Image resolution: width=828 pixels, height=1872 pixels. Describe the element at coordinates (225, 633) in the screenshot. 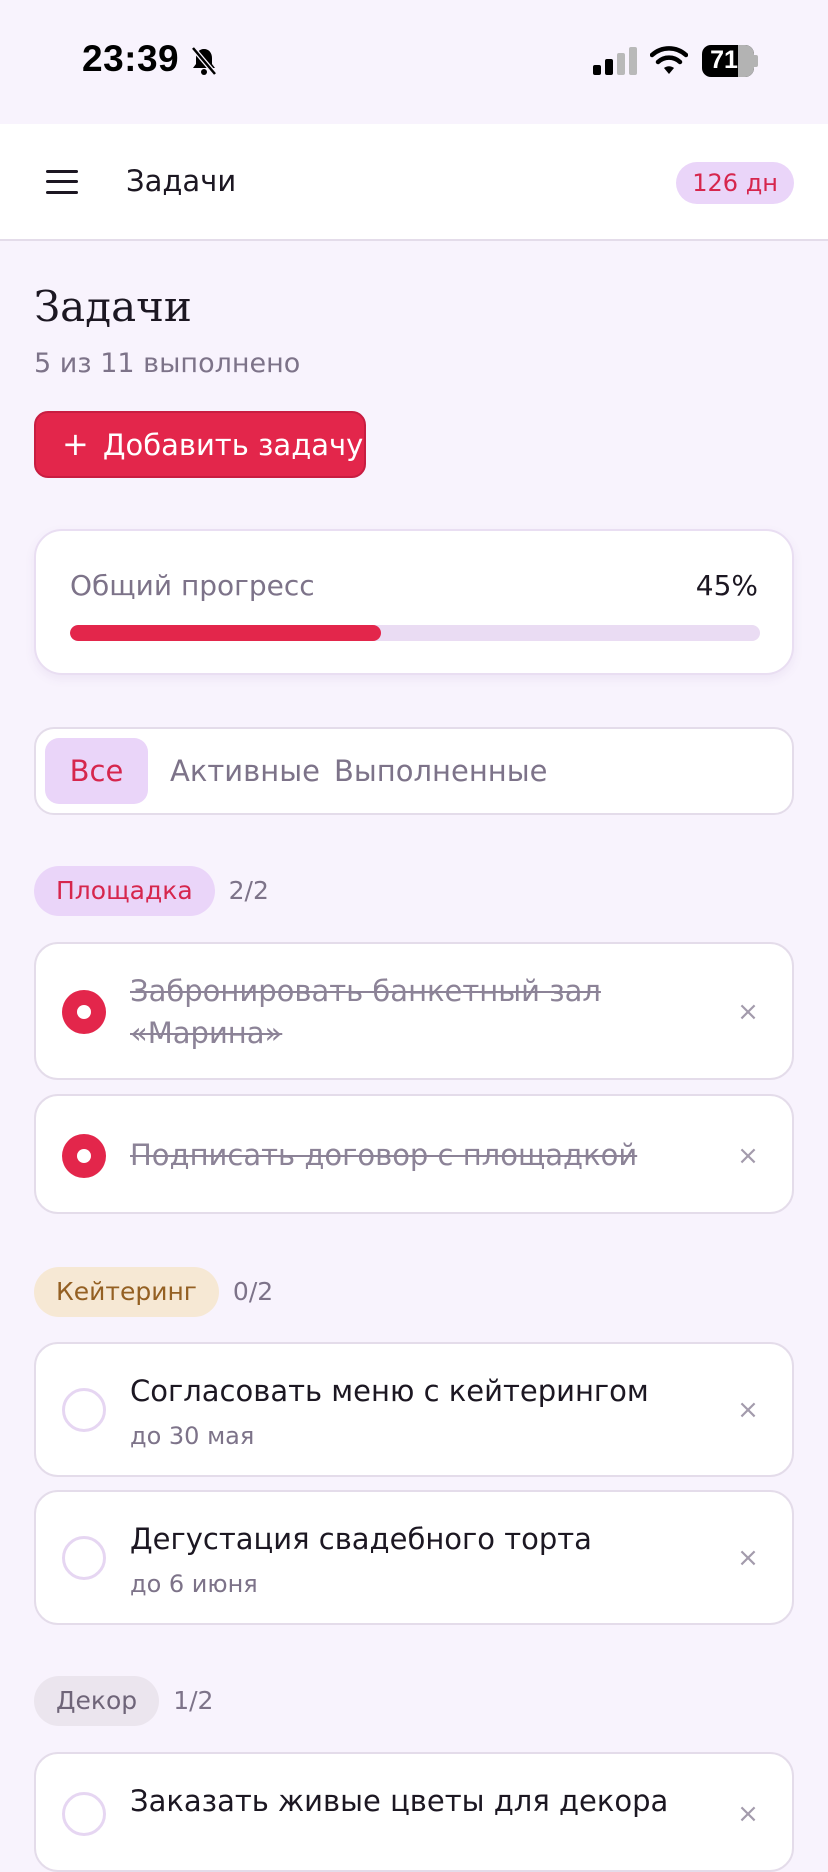

I see `progress-fill` at that location.